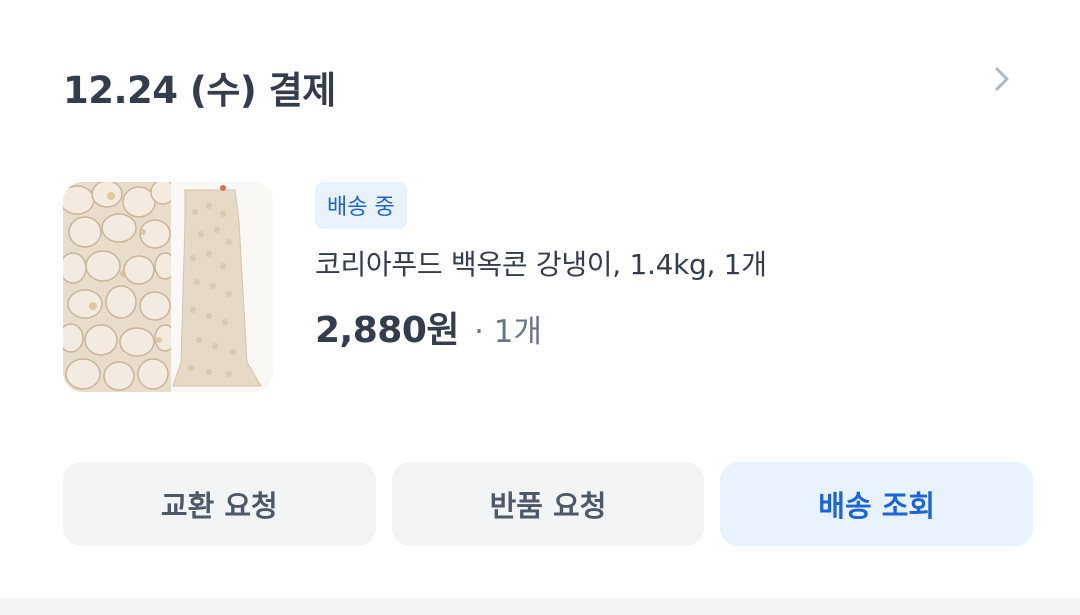 The width and height of the screenshot is (1080, 615). I want to click on status-badge: 배송 중, so click(361, 205).